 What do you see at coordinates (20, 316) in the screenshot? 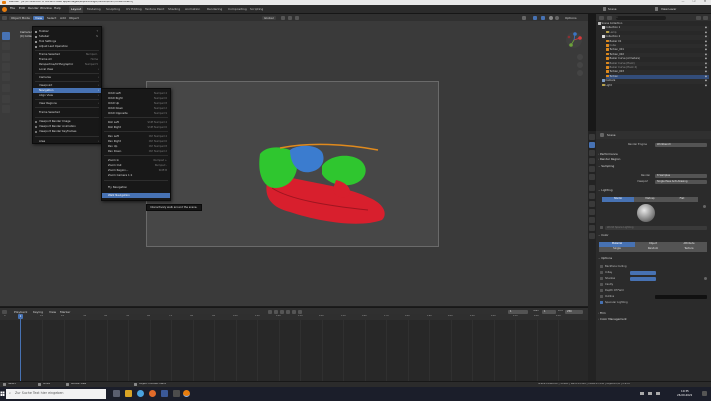
I see `playhead: 1` at bounding box center [20, 316].